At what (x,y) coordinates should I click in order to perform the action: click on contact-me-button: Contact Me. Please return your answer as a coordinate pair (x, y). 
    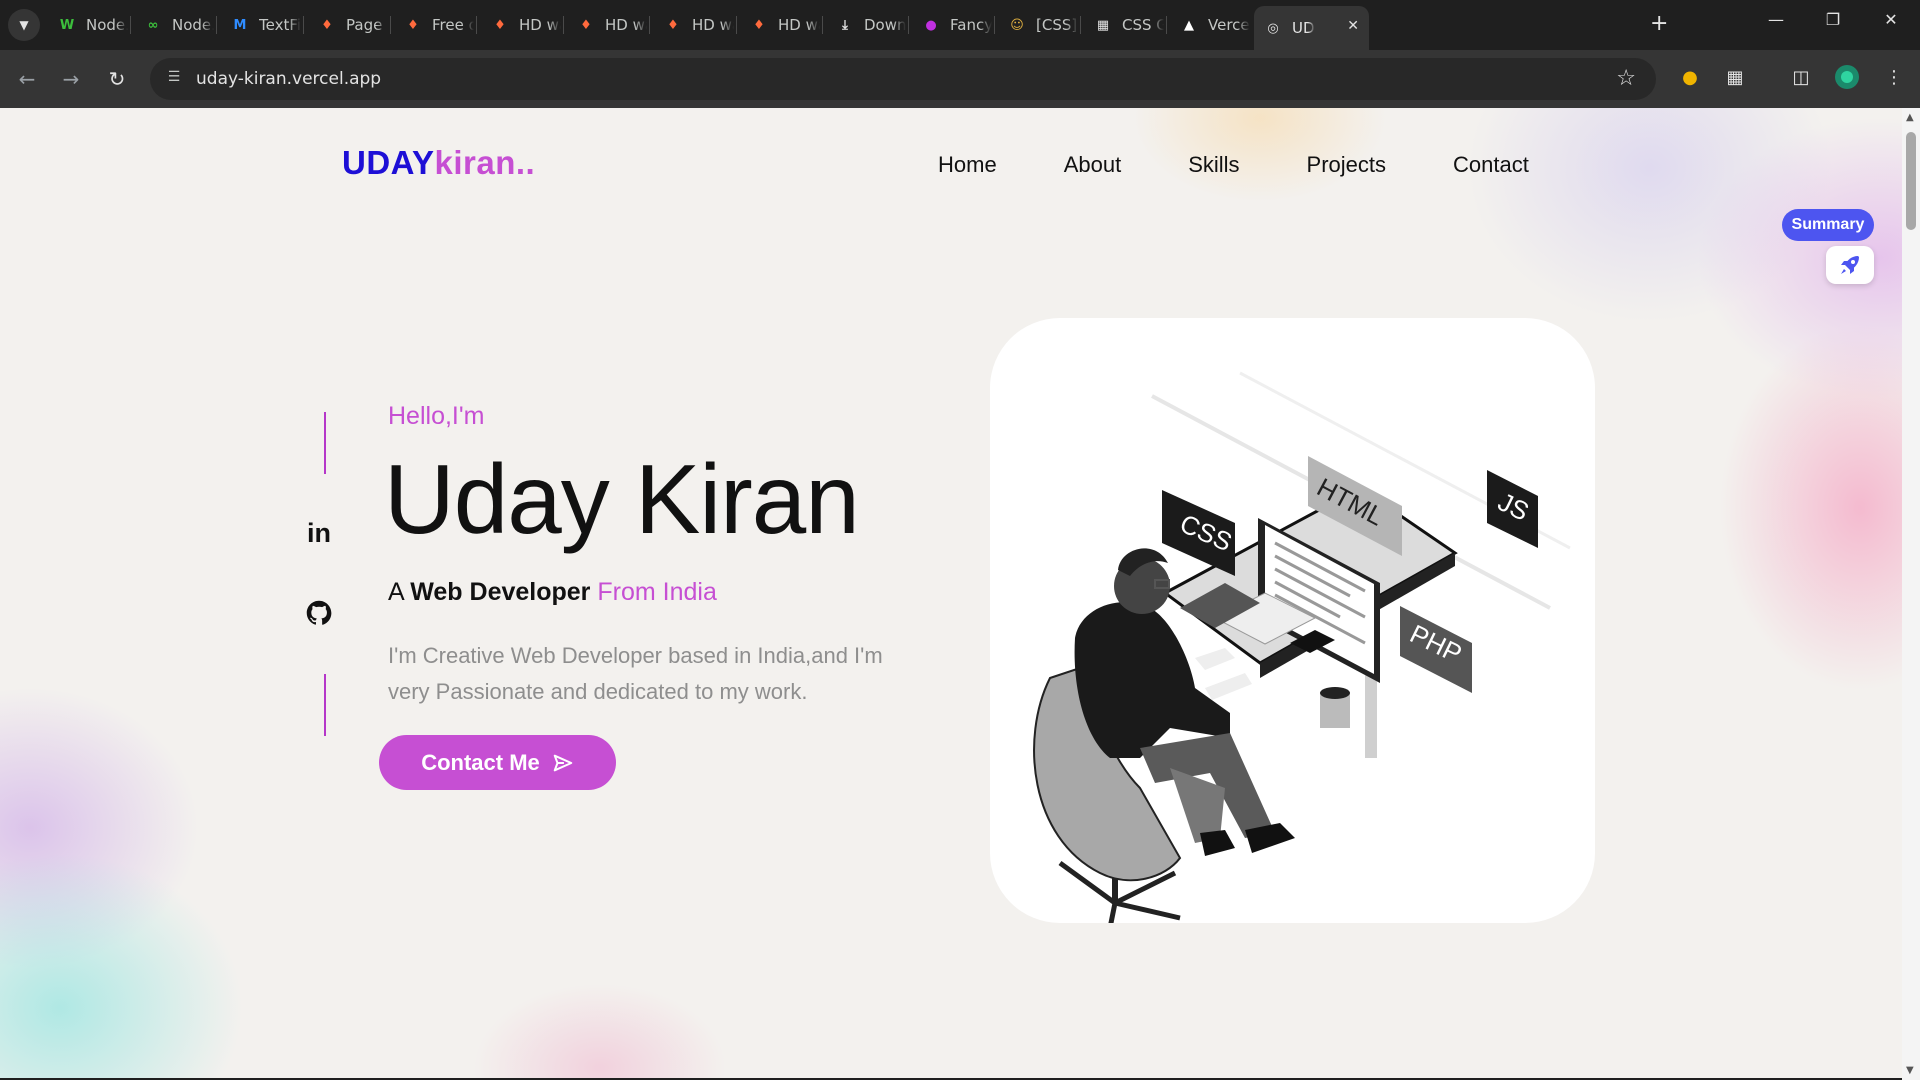
    Looking at the image, I should click on (497, 762).